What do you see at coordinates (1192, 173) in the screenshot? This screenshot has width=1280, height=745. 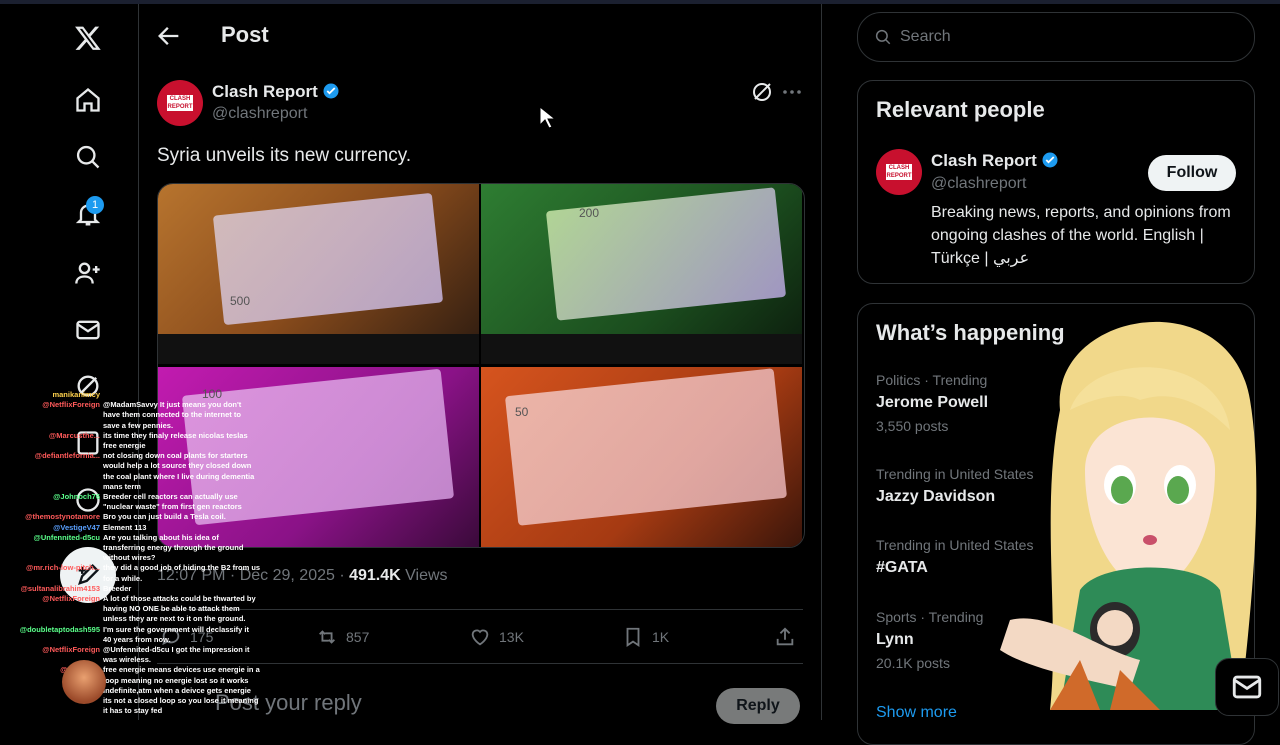 I see `follow-button: Follow` at bounding box center [1192, 173].